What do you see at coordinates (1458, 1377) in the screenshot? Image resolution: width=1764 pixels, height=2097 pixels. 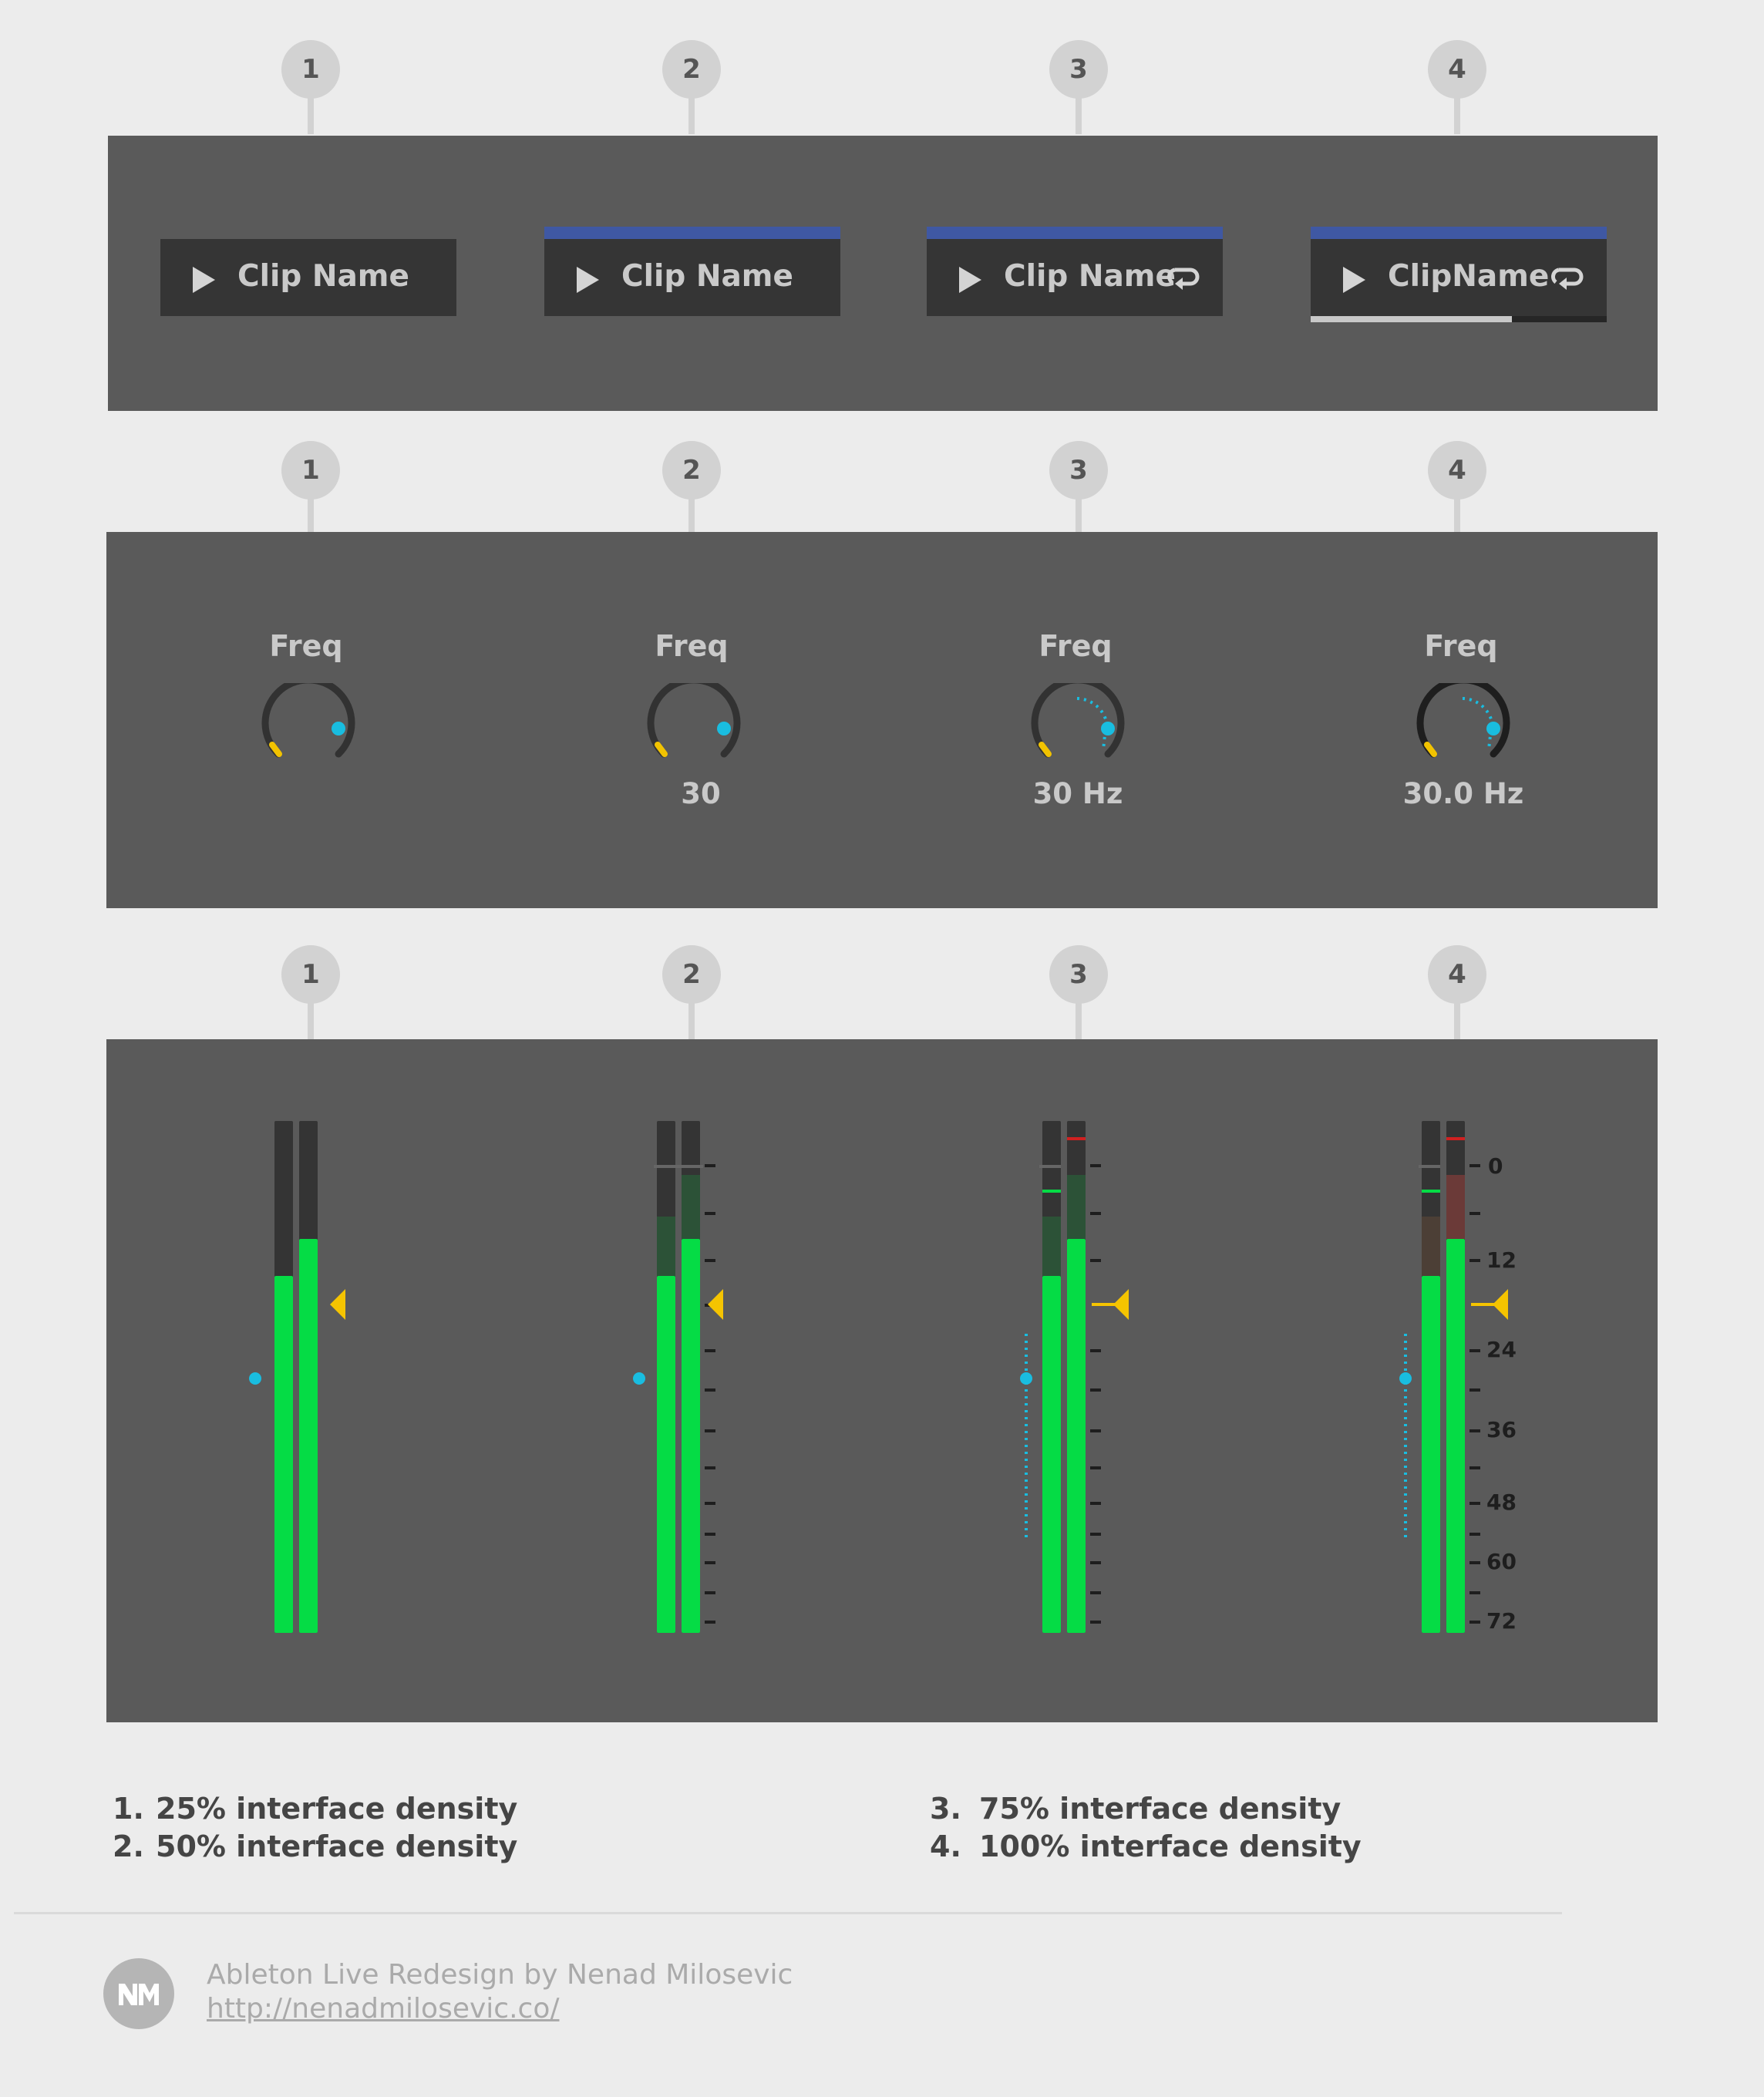 I see `level-meter-4: 0 12 24 36 48 60 72` at bounding box center [1458, 1377].